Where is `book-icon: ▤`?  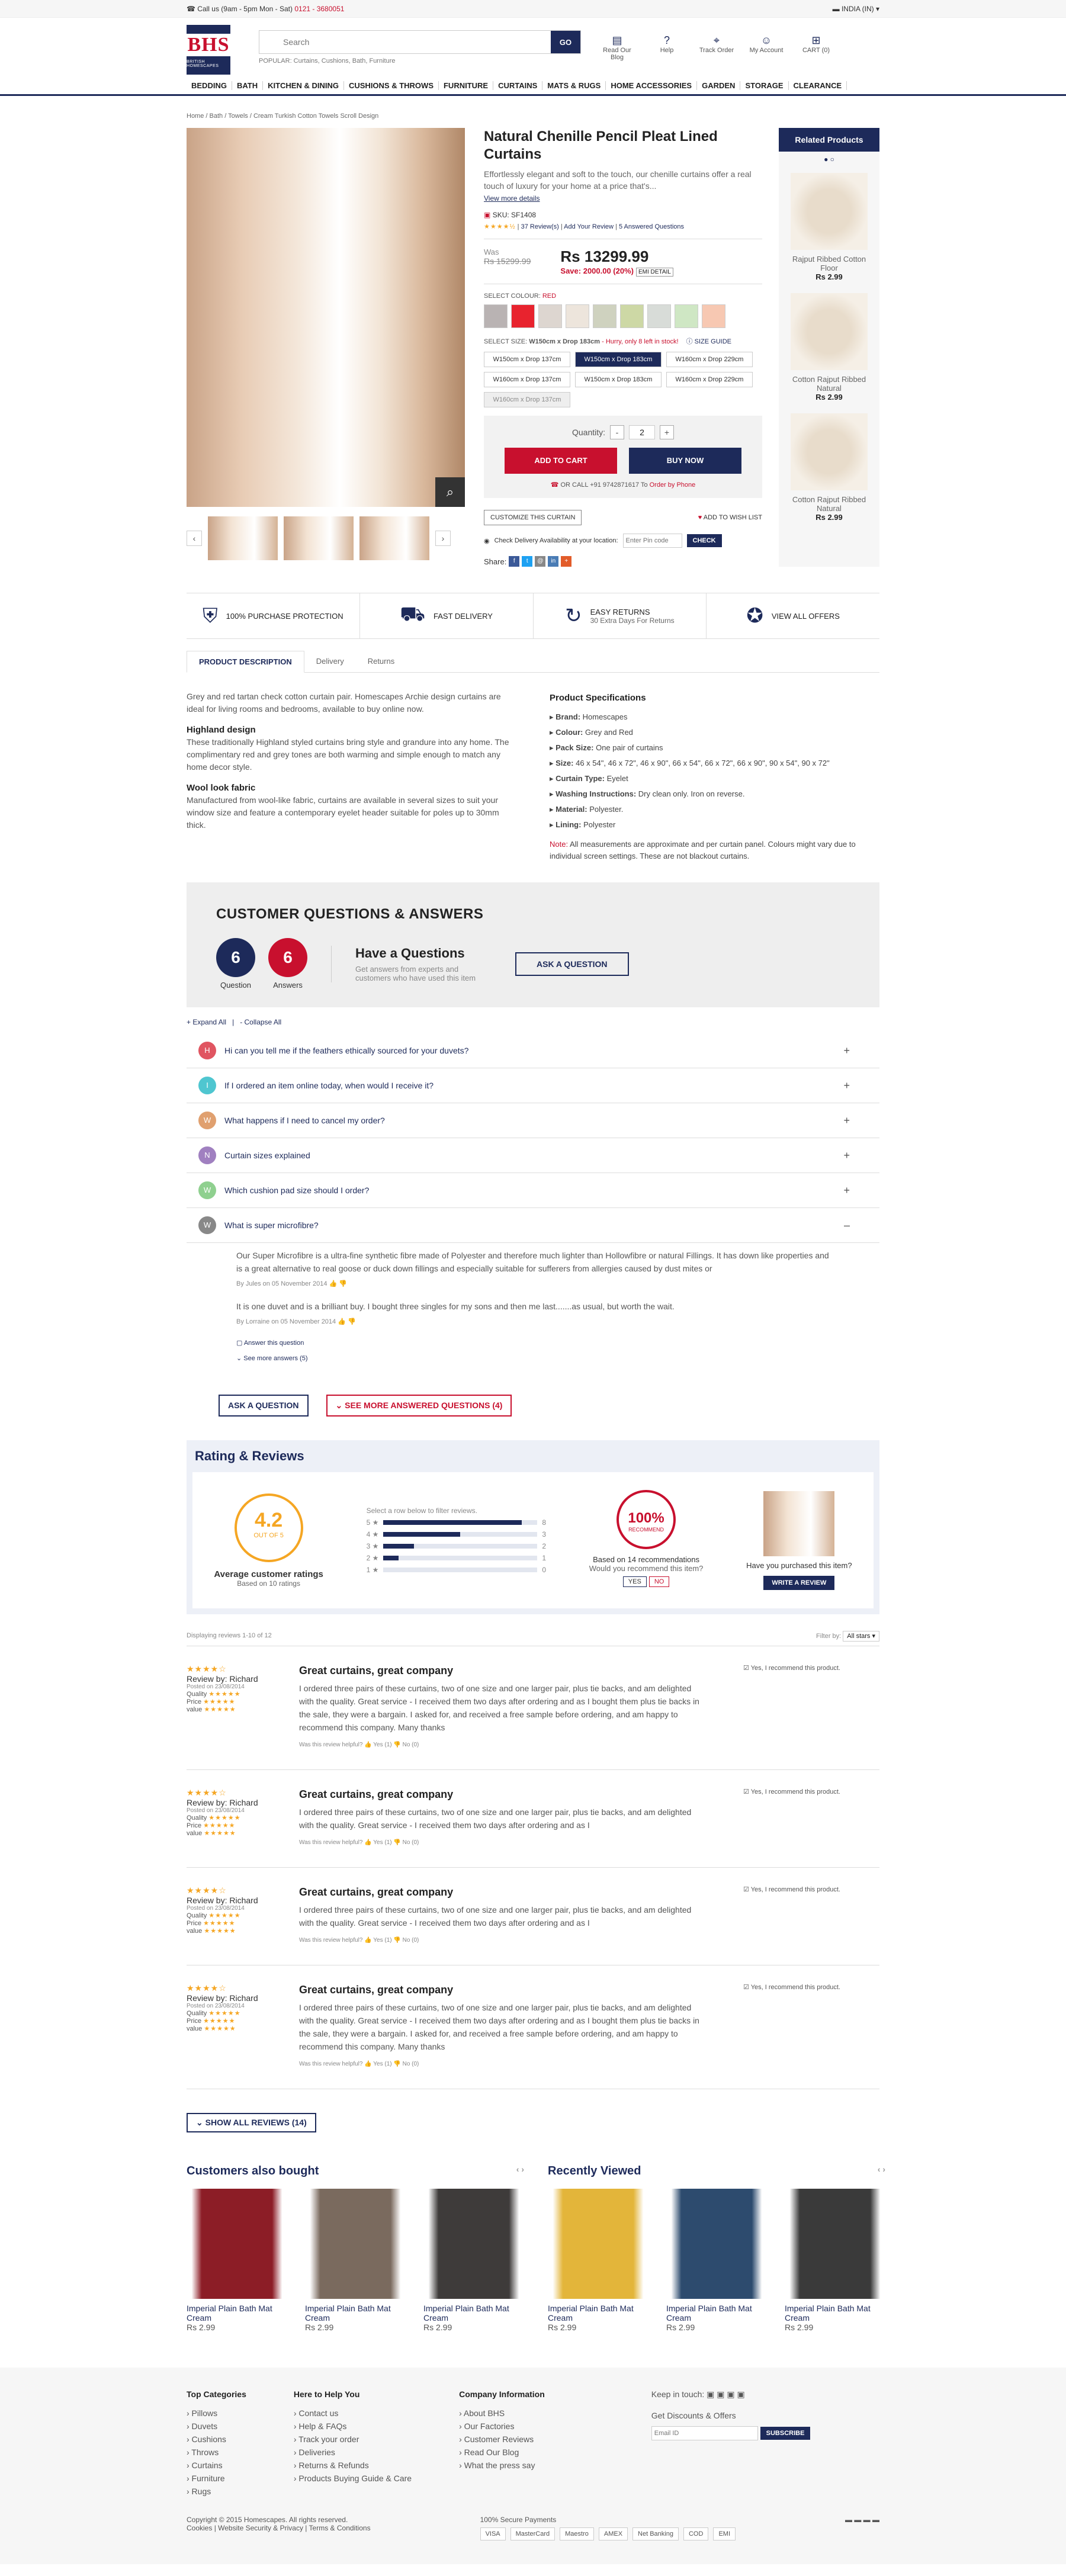
book-icon: ▤ is located at coordinates (617, 40).